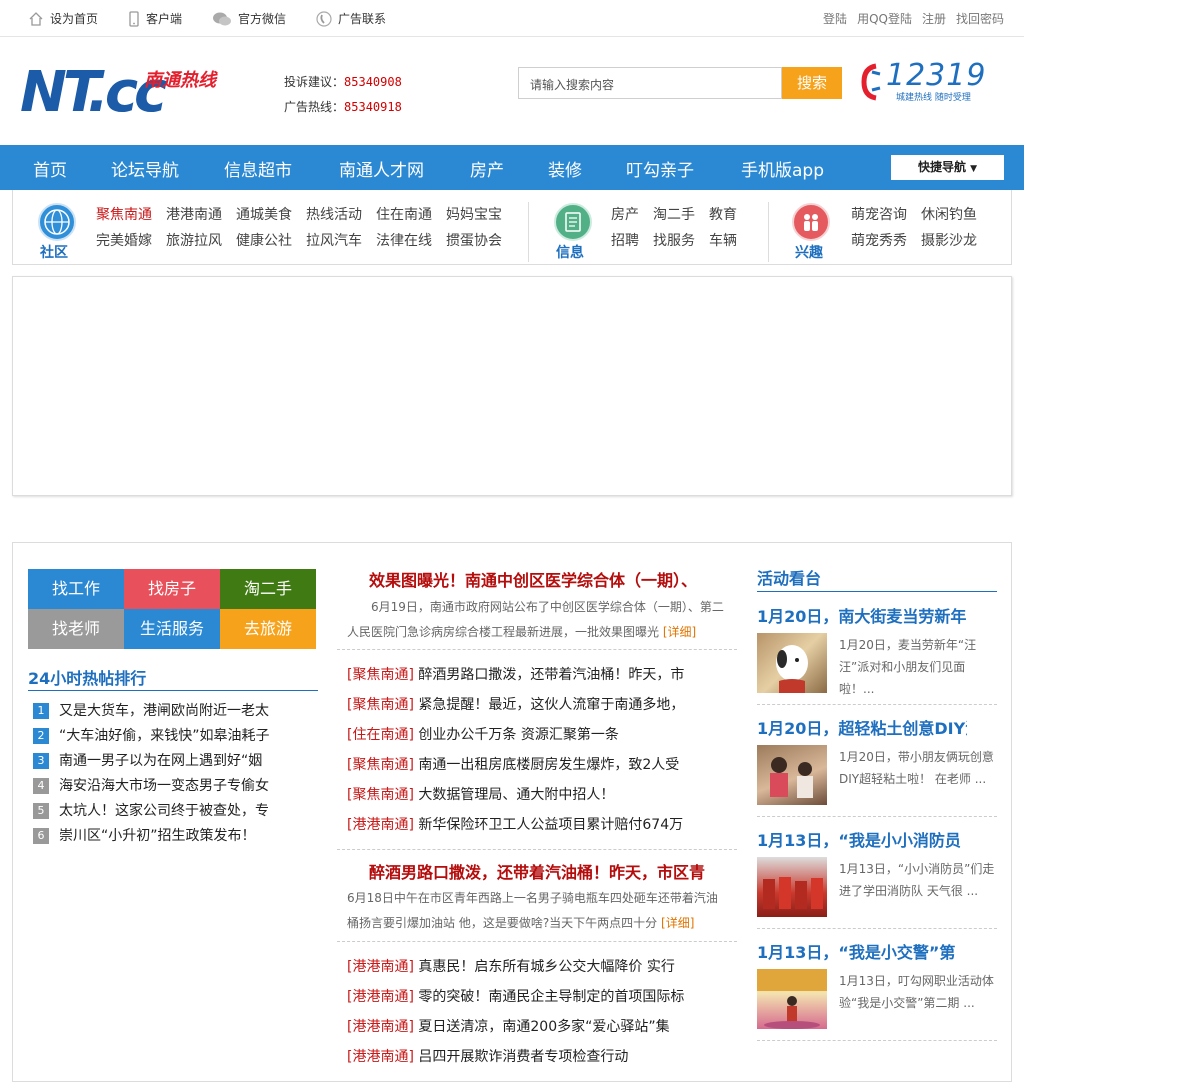 Image resolution: width=1200 pixels, height=1082 pixels. Describe the element at coordinates (373, 107) in the screenshot. I see `ad-hotline-number: 85340918` at that location.